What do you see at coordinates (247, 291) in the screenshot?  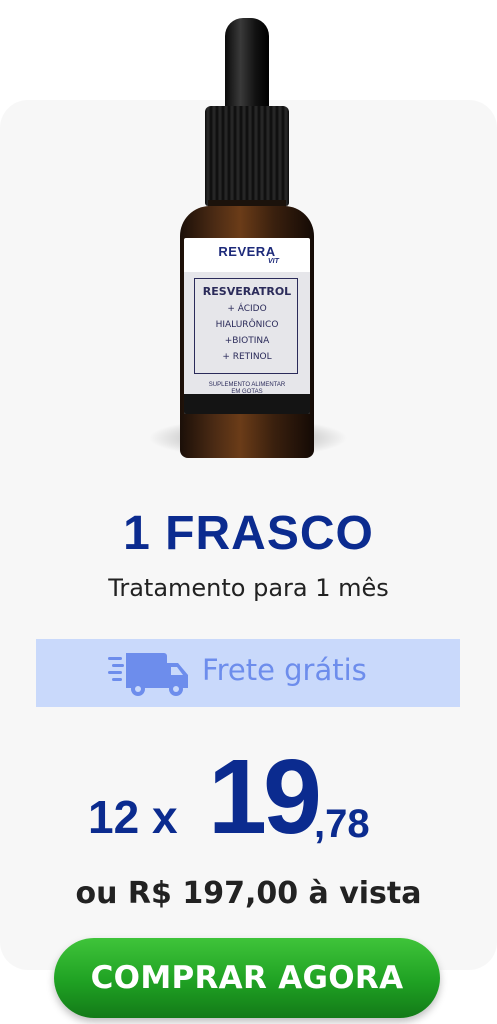 I see `label-line: RESVERATROL` at bounding box center [247, 291].